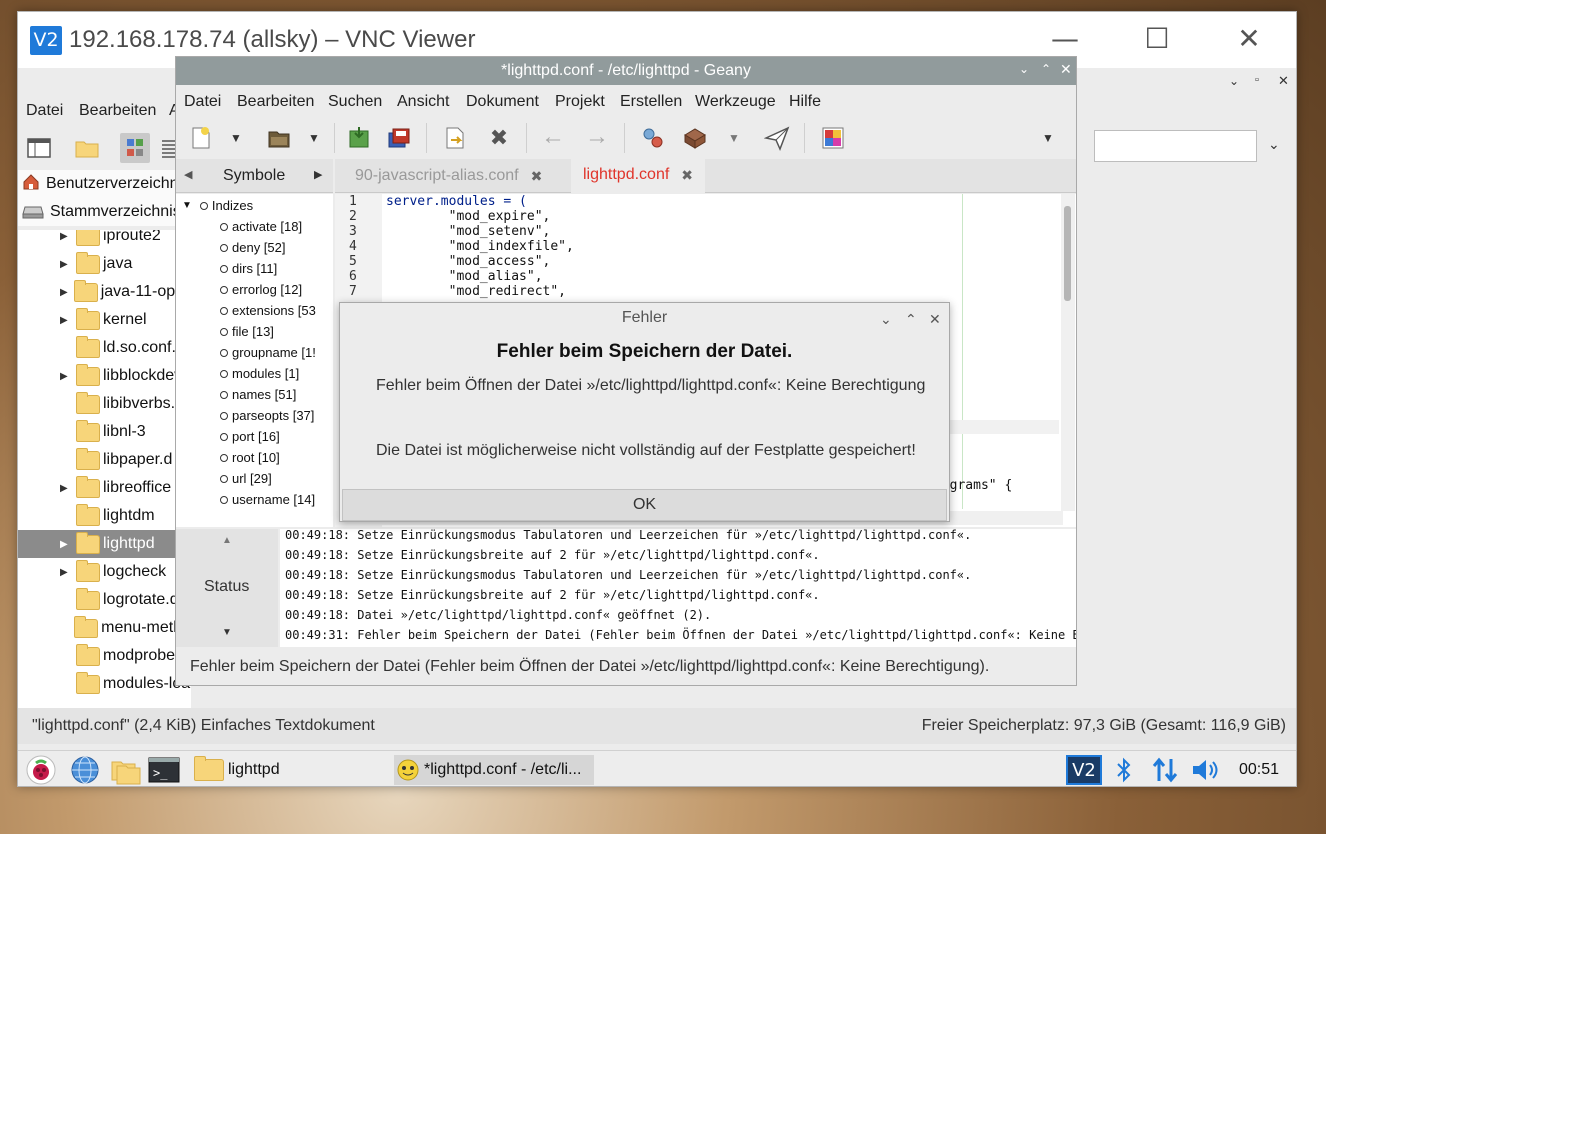  I want to click on close-file-icon: ✖, so click(499, 138).